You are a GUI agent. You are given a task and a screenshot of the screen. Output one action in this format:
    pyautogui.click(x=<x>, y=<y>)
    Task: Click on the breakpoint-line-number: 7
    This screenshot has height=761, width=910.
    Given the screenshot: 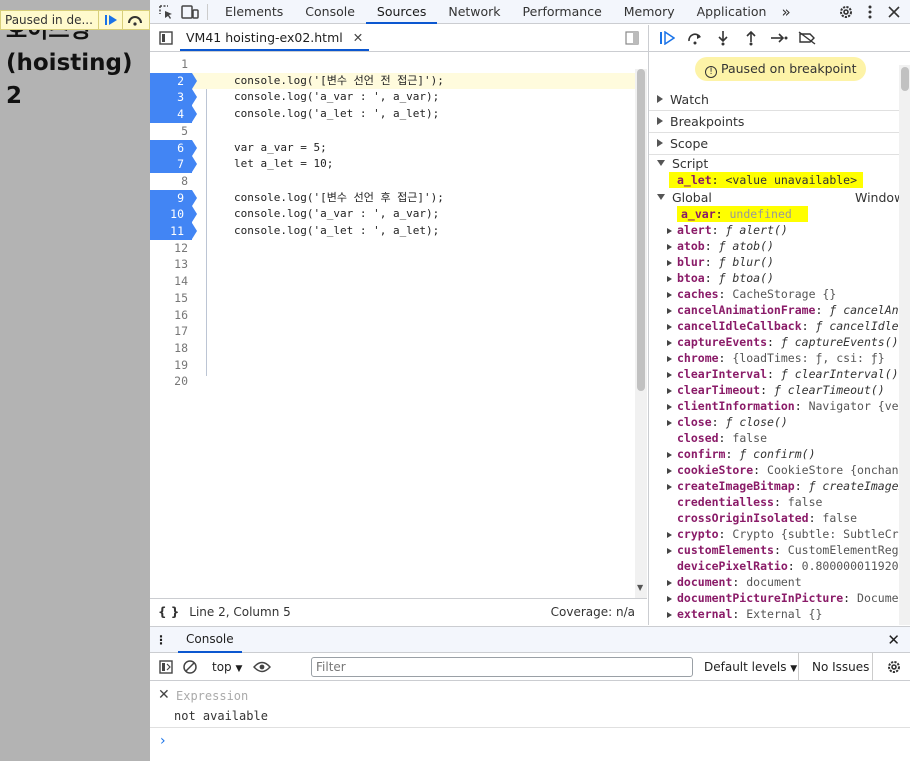 What is the action you would take?
    pyautogui.click(x=173, y=164)
    